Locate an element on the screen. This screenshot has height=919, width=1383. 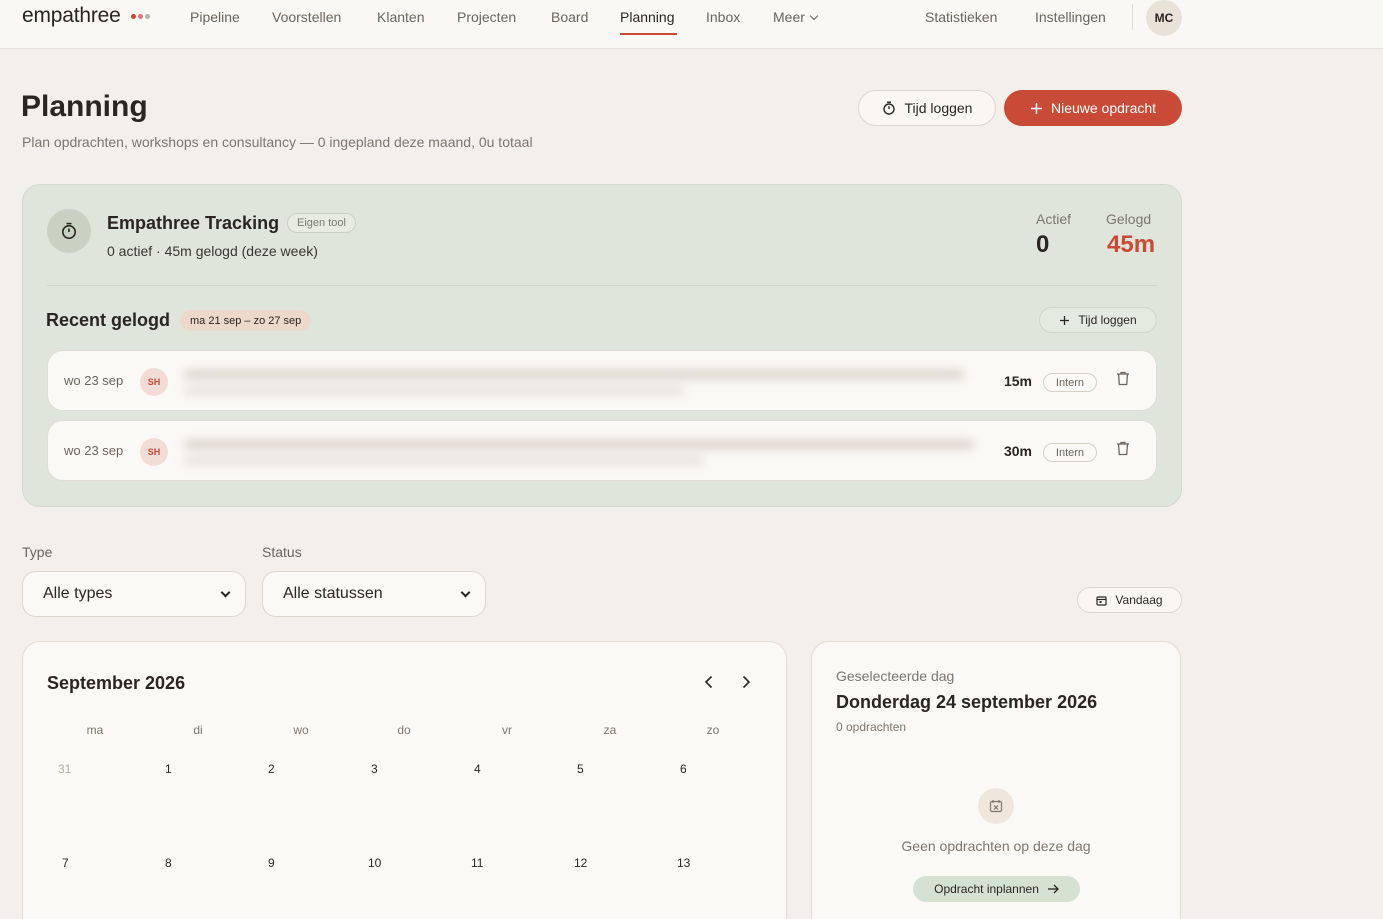
type-select-value: Alle types is located at coordinates (78, 593).